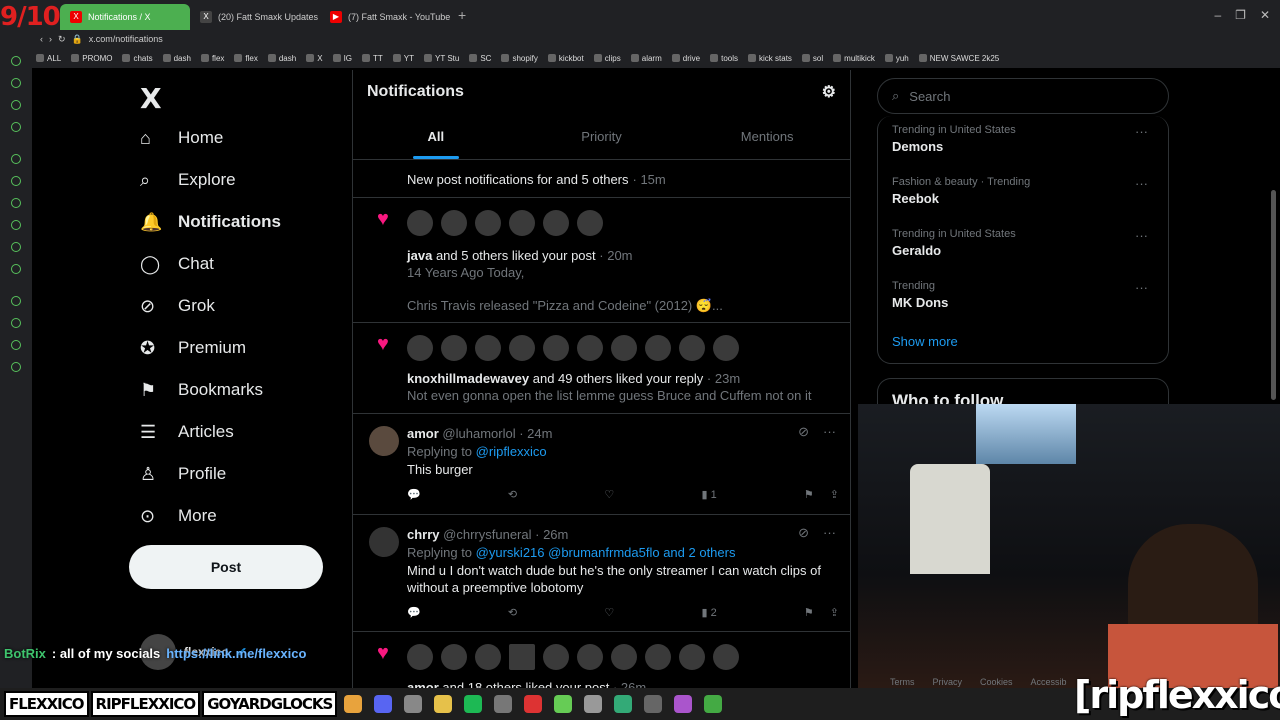 The height and width of the screenshot is (720, 1280). What do you see at coordinates (188, 180) in the screenshot?
I see `sidebar-item-explore: ⌕ Explore` at bounding box center [188, 180].